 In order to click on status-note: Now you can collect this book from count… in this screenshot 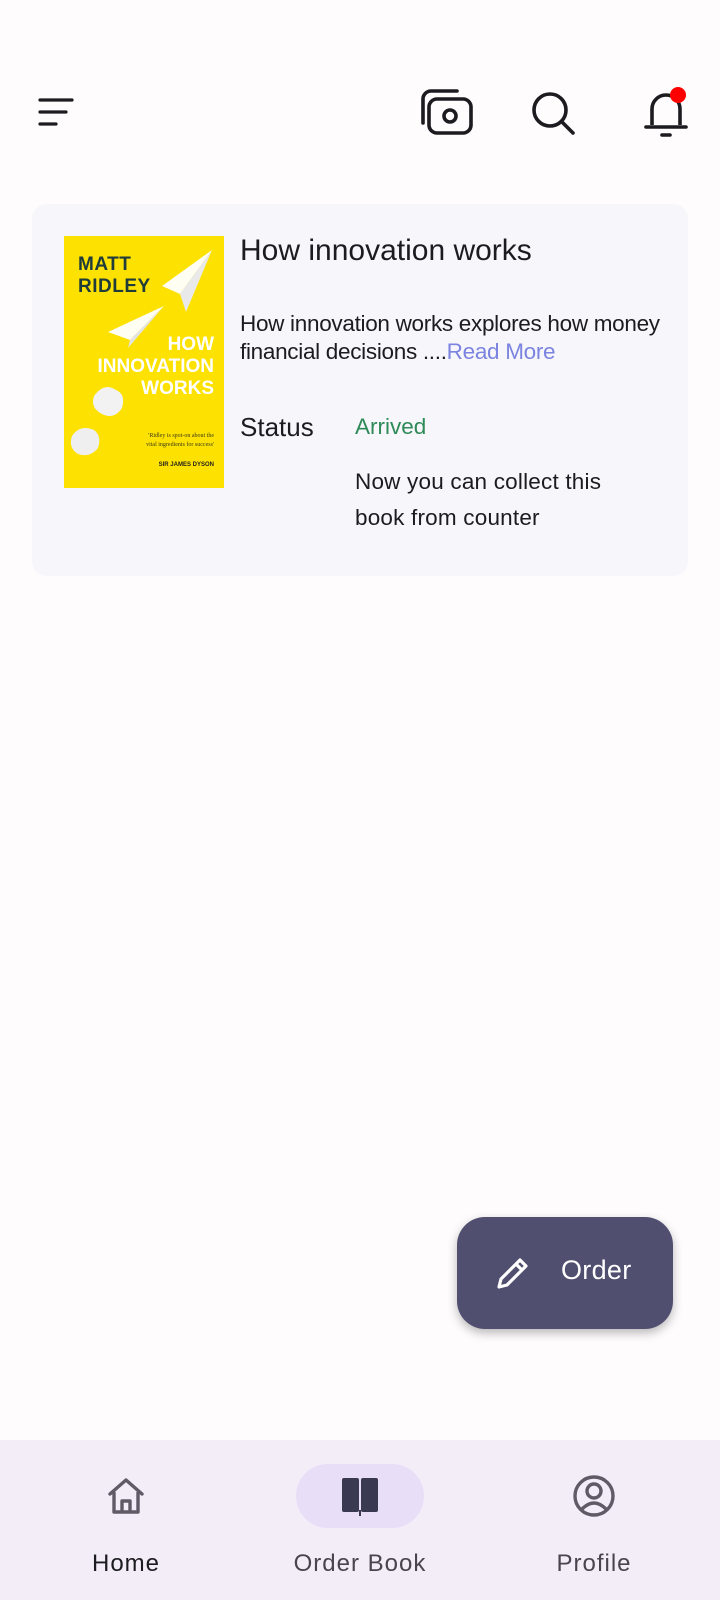, I will do `click(478, 499)`.